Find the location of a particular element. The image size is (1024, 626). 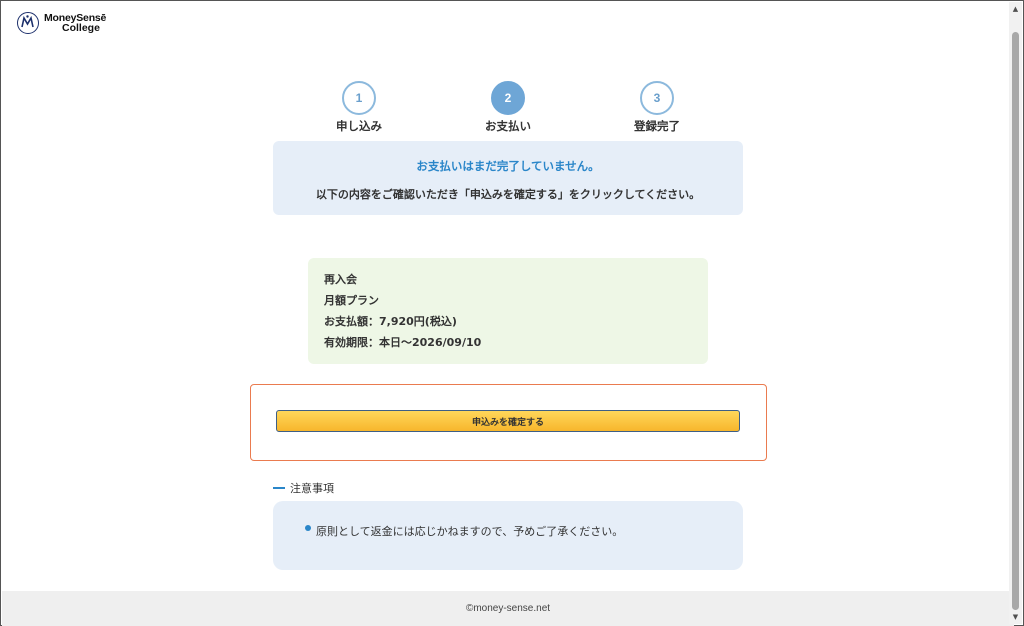

plan-name: 月額プラン is located at coordinates (351, 300).